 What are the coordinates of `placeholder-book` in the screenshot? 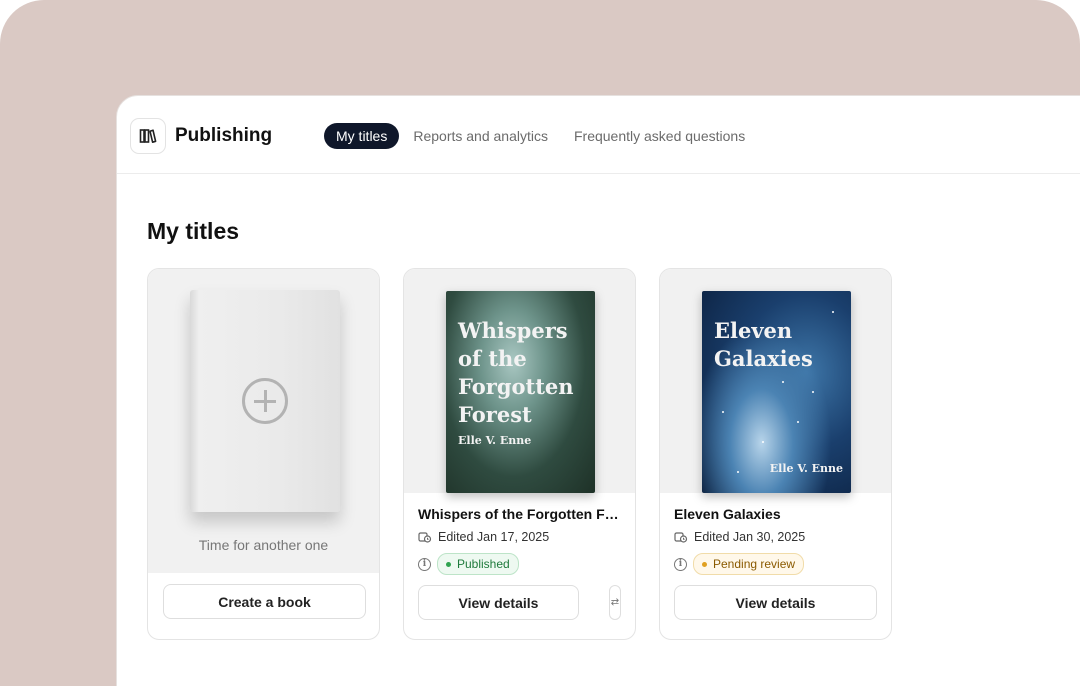 It's located at (265, 401).